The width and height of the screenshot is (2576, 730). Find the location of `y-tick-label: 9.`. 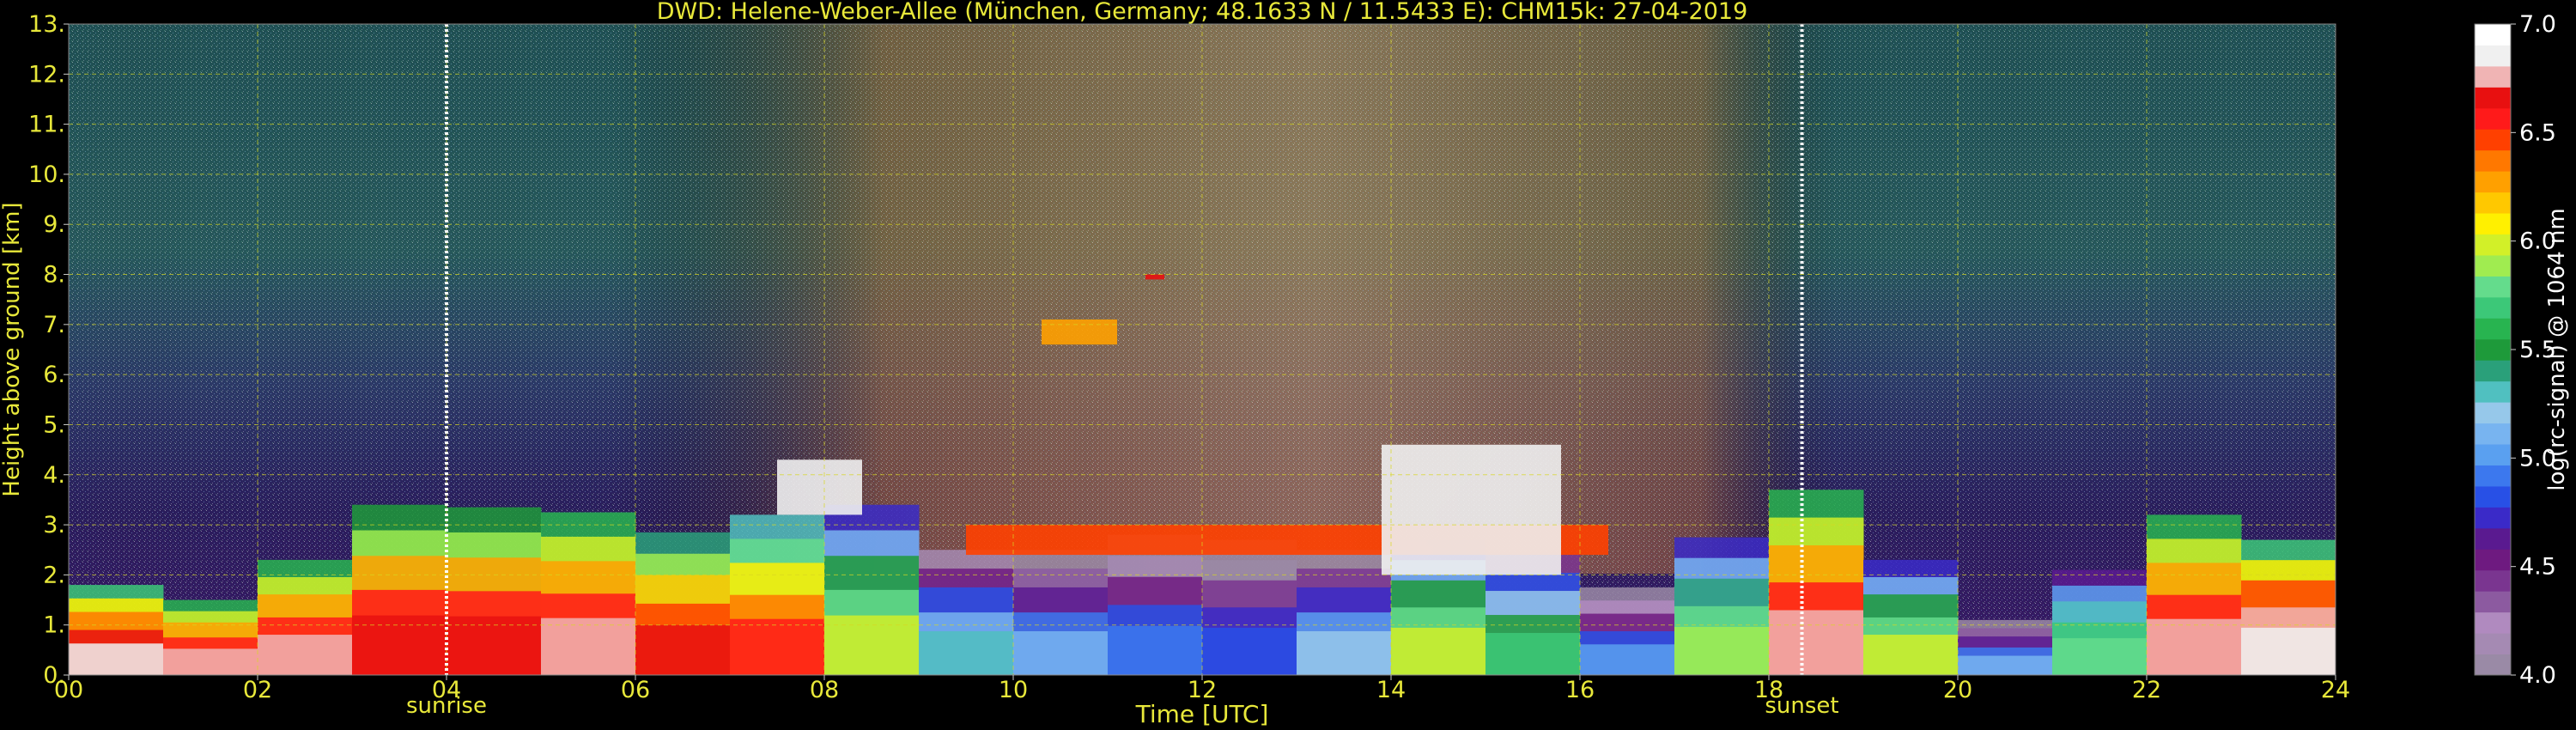

y-tick-label: 9. is located at coordinates (54, 224).